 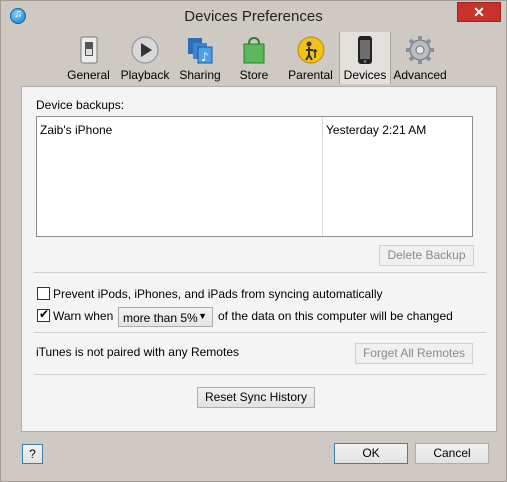 I want to click on backup-device-name: Zaib's iPhone, so click(x=76, y=130).